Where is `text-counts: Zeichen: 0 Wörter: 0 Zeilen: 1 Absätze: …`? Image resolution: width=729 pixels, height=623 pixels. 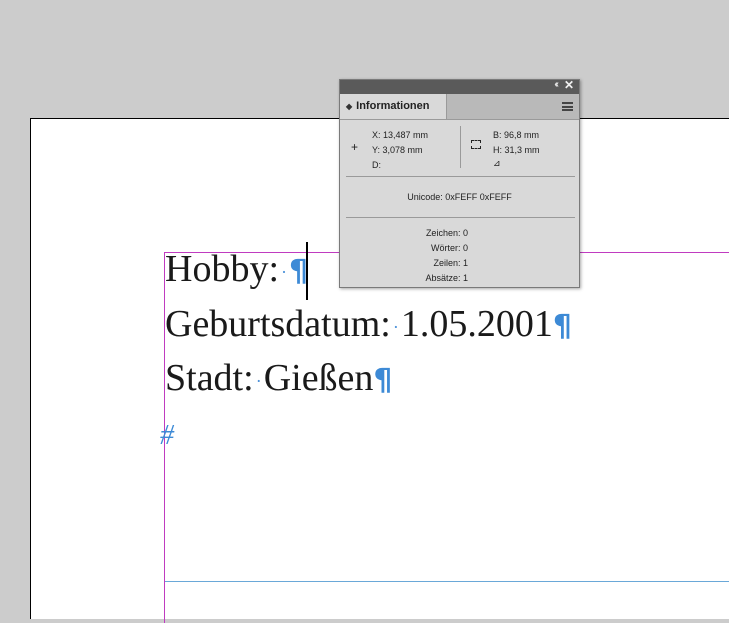
text-counts: Zeichen: 0 Wörter: 0 Zeilen: 1 Absätze: … is located at coordinates (434, 256).